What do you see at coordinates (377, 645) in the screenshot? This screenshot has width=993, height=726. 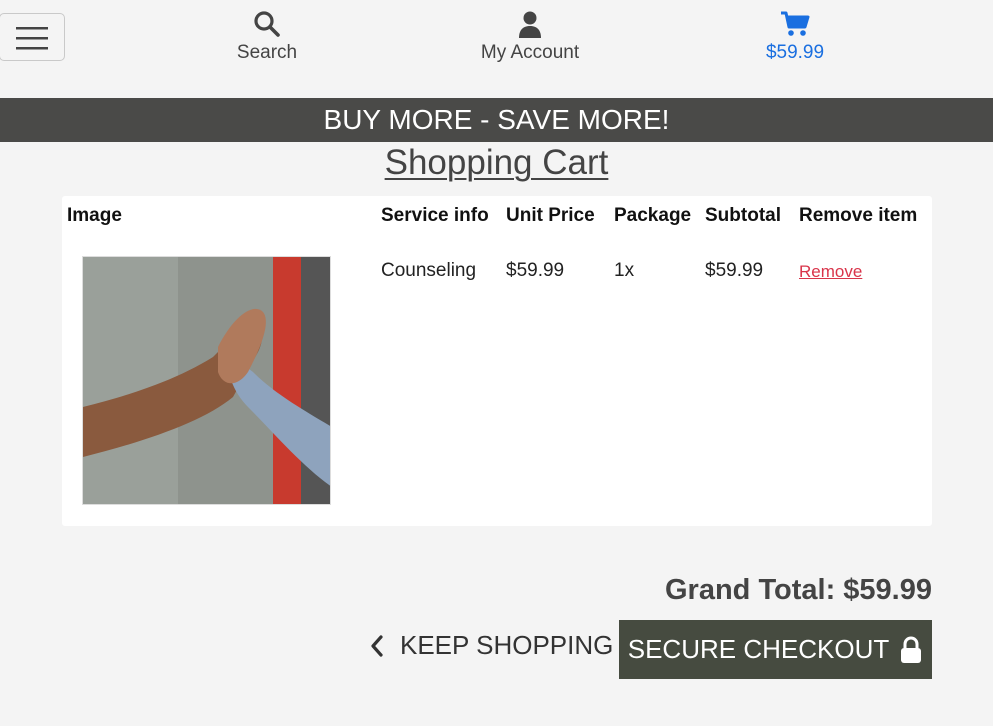 I see `chevron-left-icon` at bounding box center [377, 645].